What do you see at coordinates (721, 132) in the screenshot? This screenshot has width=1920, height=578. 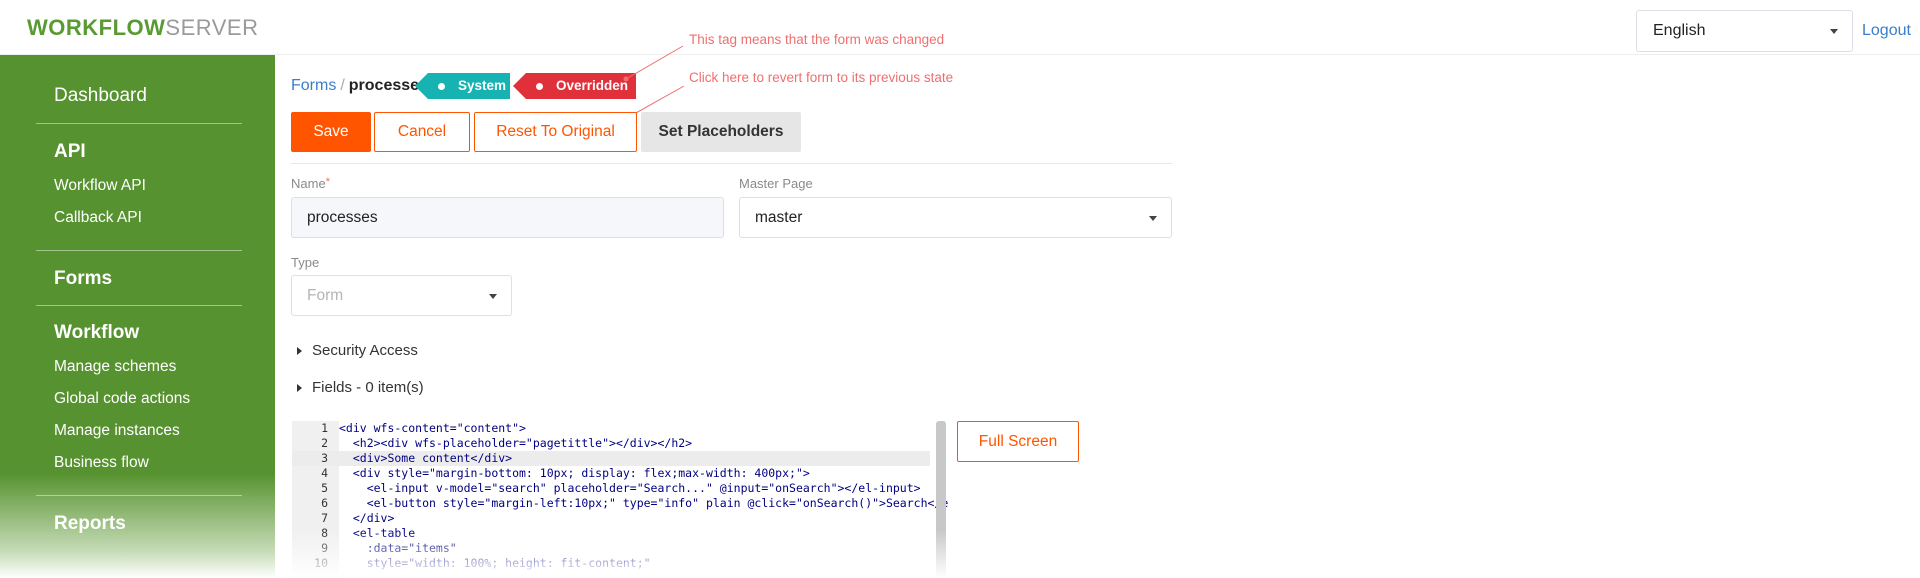 I see `set-placeholders-button: Set Placeholders` at bounding box center [721, 132].